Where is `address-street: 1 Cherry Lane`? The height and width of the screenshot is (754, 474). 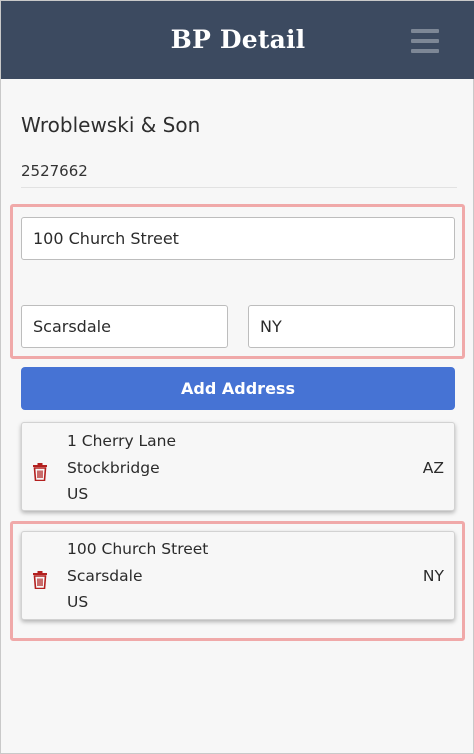
address-street: 1 Cherry Lane is located at coordinates (122, 441).